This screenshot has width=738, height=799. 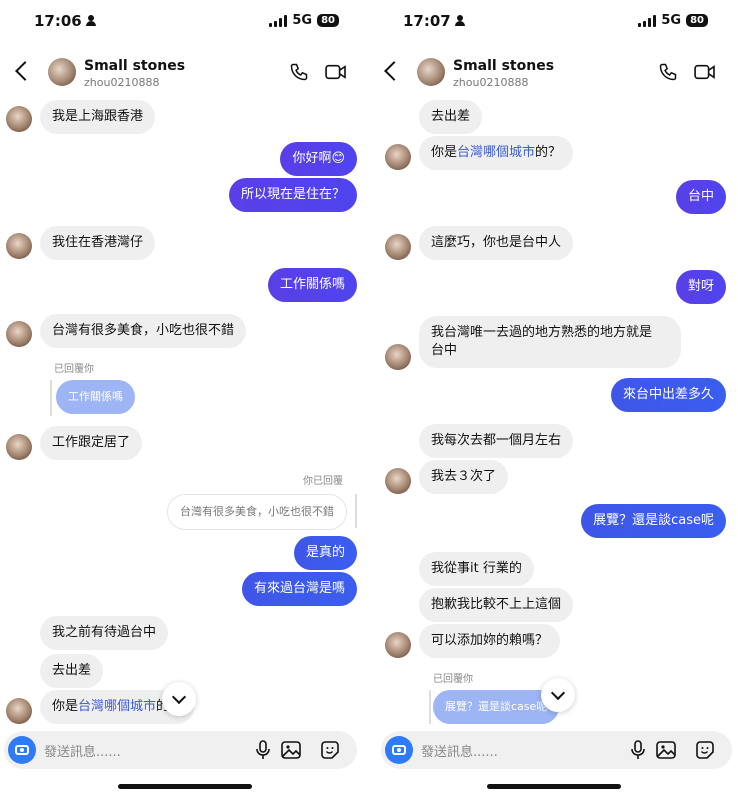 I want to click on message-bubble: 你是台灣哪個城市的？, so click(x=496, y=153).